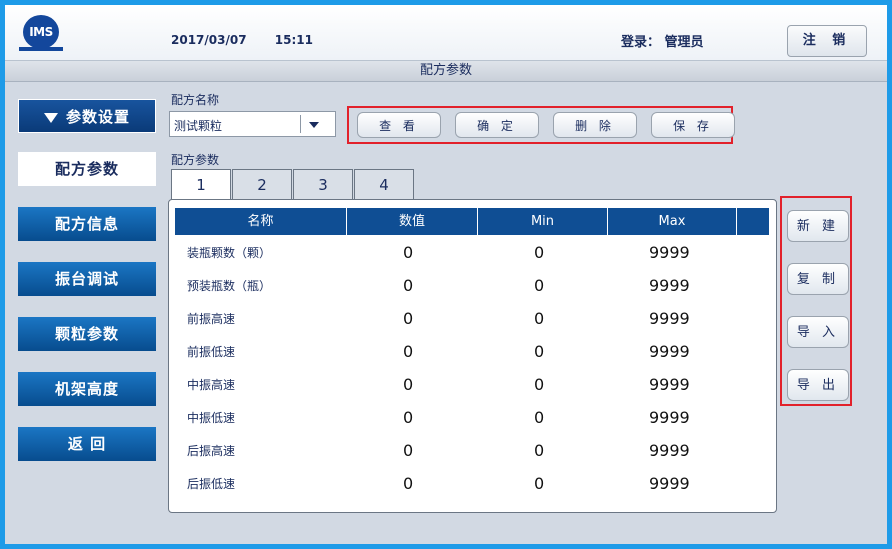 The width and height of the screenshot is (892, 549). Describe the element at coordinates (399, 125) in the screenshot. I see `view-button: 查 看` at that location.